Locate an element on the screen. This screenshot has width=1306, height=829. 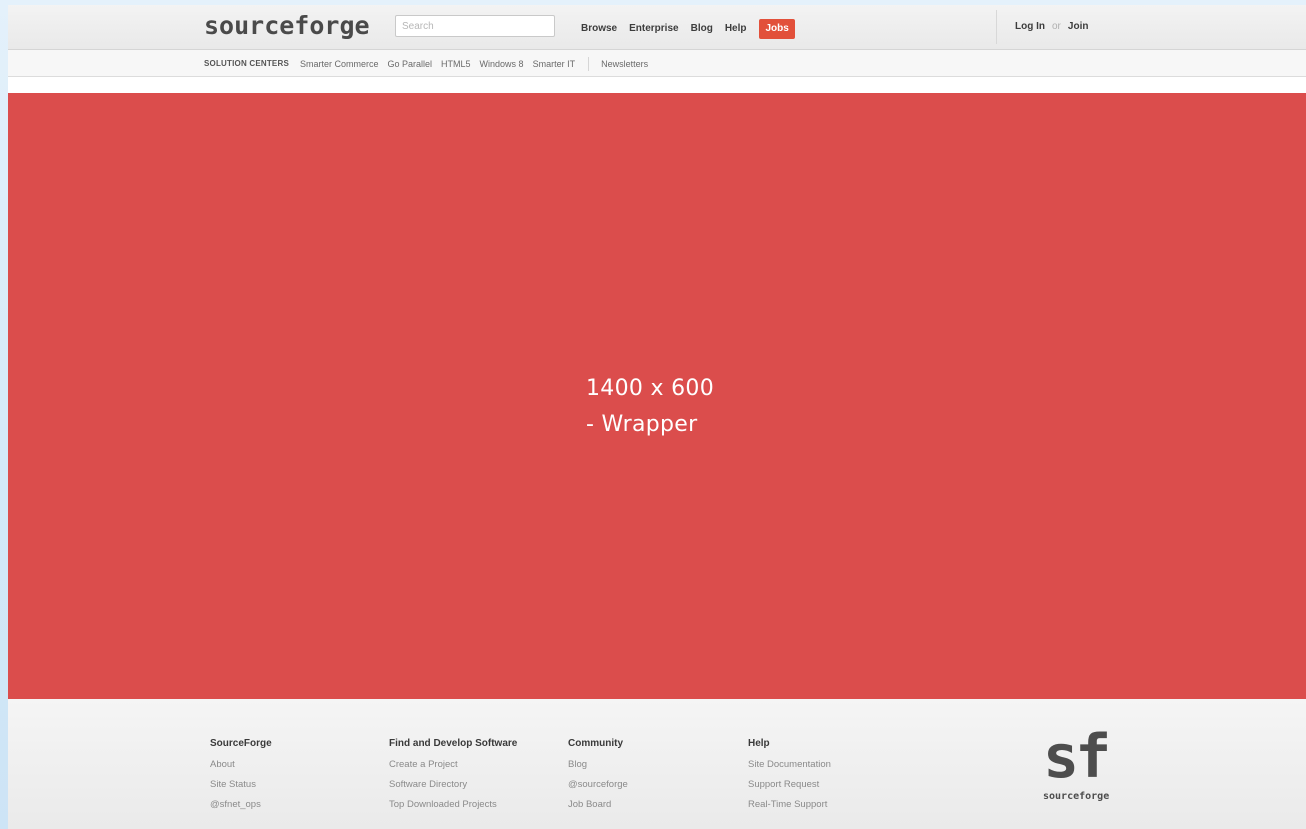
sourceforge-footer-logo: sf sourceforge is located at coordinates (1089, 770).